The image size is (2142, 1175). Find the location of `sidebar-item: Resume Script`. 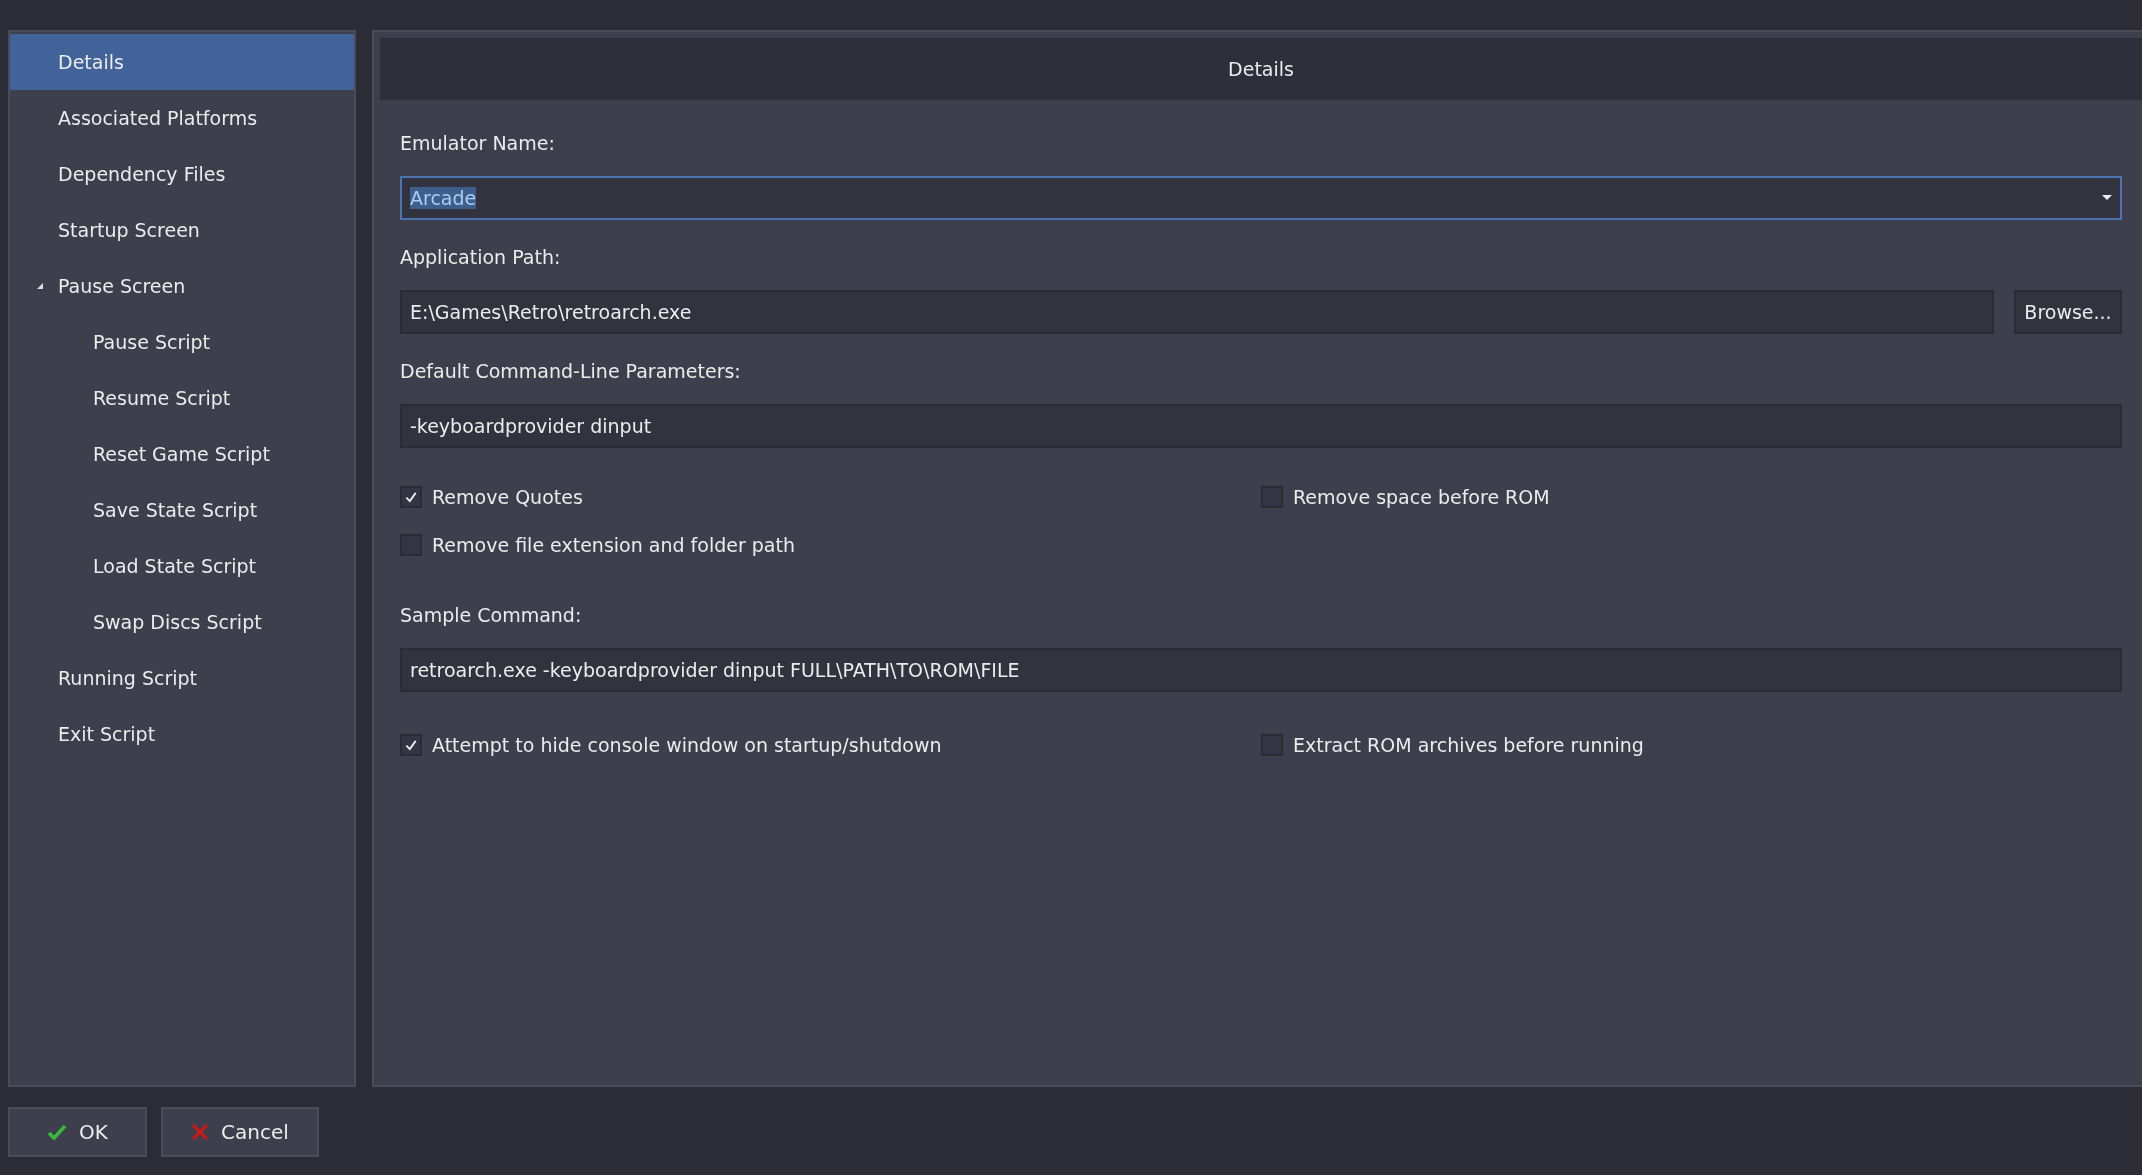

sidebar-item: Resume Script is located at coordinates (182, 398).